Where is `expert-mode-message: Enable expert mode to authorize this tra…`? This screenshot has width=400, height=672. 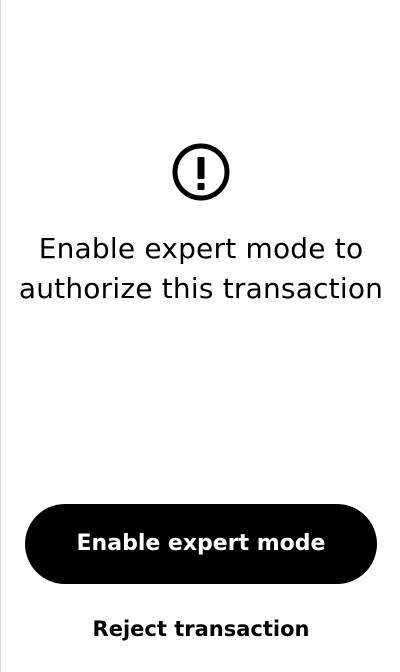 expert-mode-message: Enable expert mode to authorize this tra… is located at coordinates (201, 268).